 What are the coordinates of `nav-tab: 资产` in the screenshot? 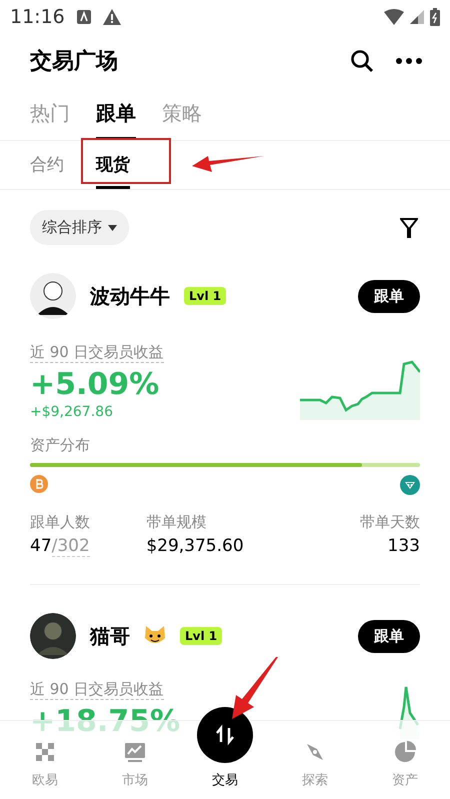 It's located at (405, 760).